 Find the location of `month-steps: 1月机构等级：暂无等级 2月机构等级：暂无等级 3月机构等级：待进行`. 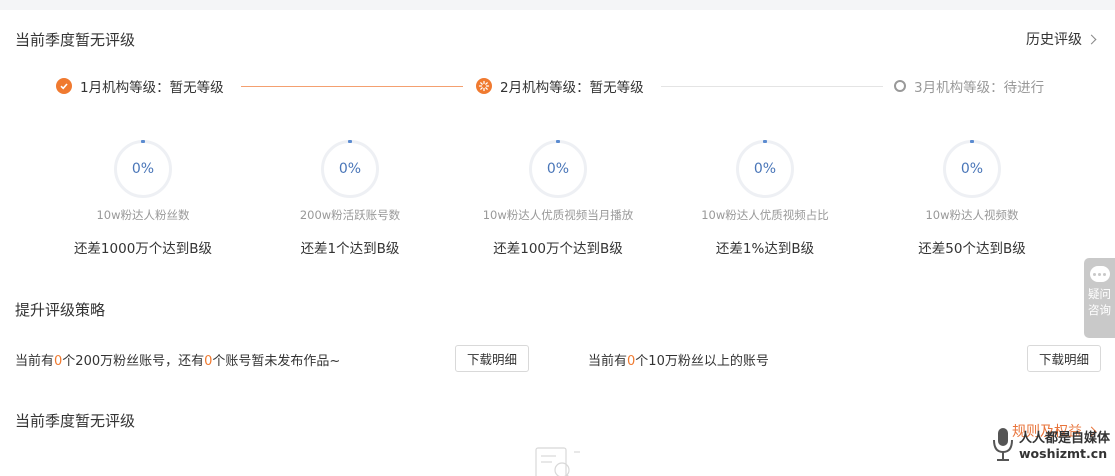

month-steps: 1月机构等级：暂无等级 2月机构等级：暂无等级 3月机构等级：待进行 is located at coordinates (557, 86).